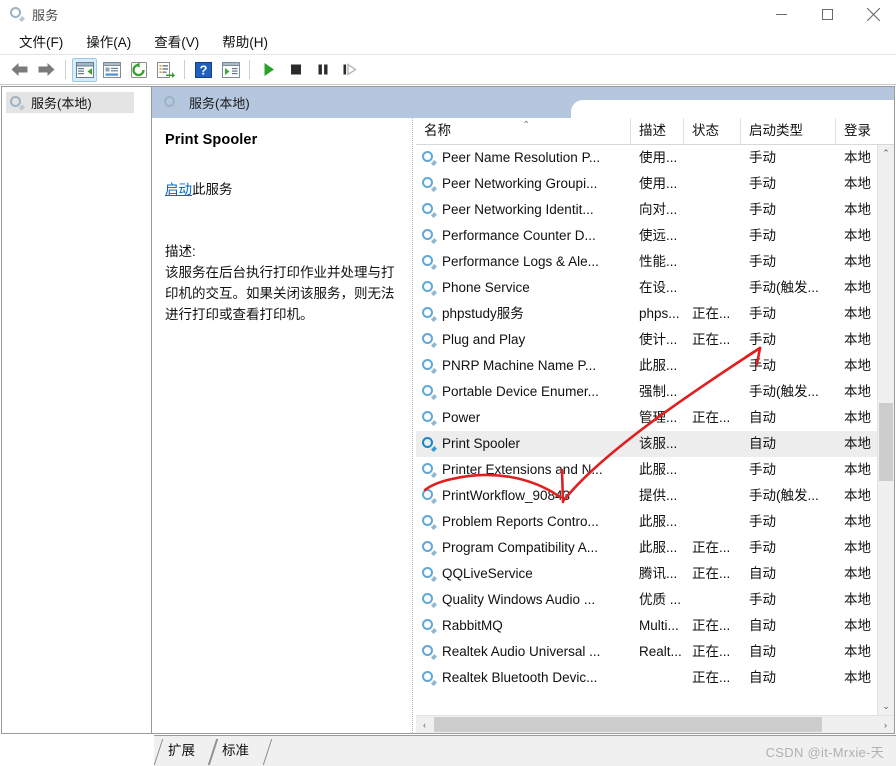 The width and height of the screenshot is (896, 766). Describe the element at coordinates (655, 418) in the screenshot. I see `table-row: Power 管理... 正在... 自动 本地` at that location.